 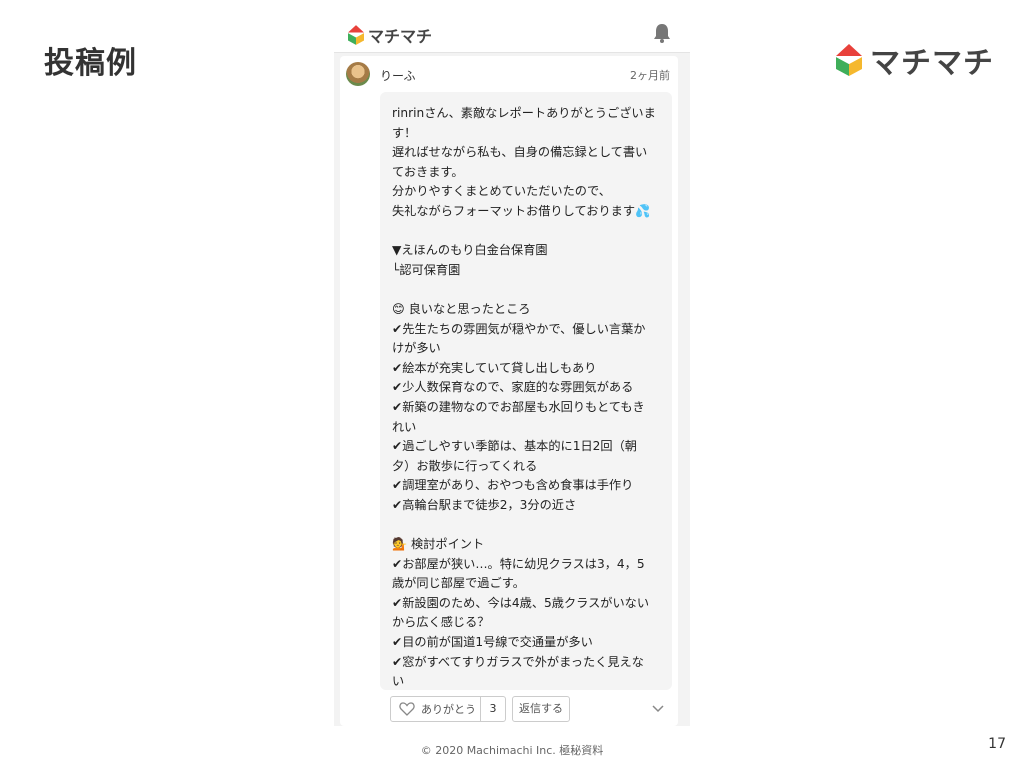 What do you see at coordinates (400, 36) in the screenshot?
I see `app-logo-text: マチマチ` at bounding box center [400, 36].